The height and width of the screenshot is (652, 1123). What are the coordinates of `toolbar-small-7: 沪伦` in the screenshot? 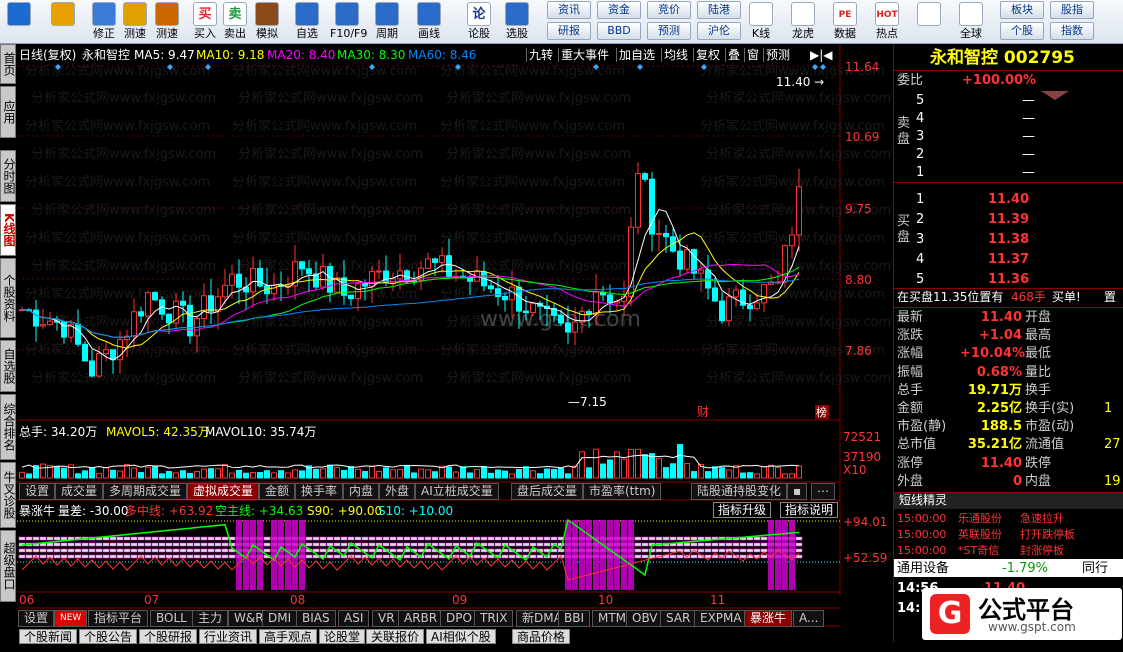 It's located at (719, 31).